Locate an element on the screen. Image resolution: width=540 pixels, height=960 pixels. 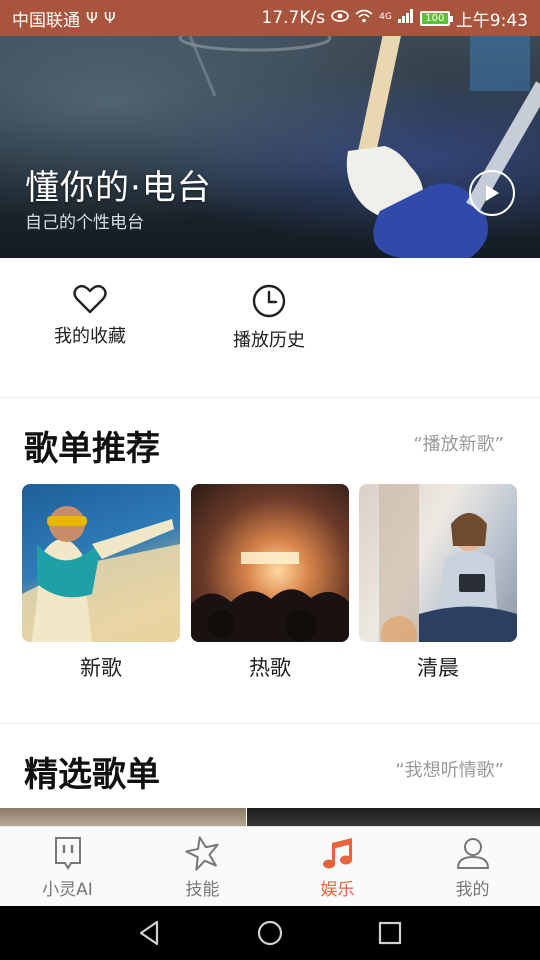
section-title-recommend: 歌单推荐 is located at coordinates (92, 449).